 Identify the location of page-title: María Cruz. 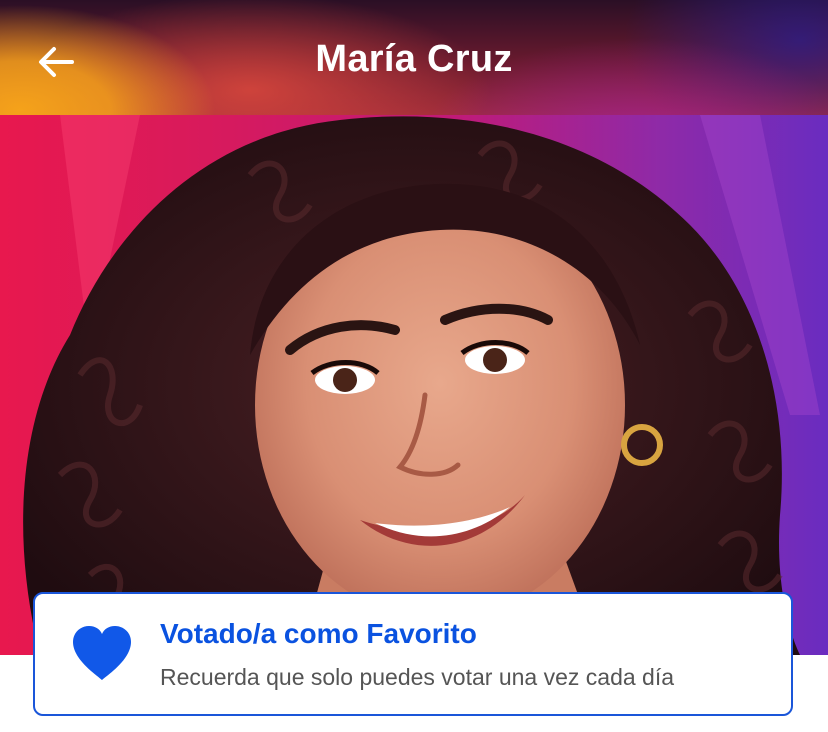
(414, 59).